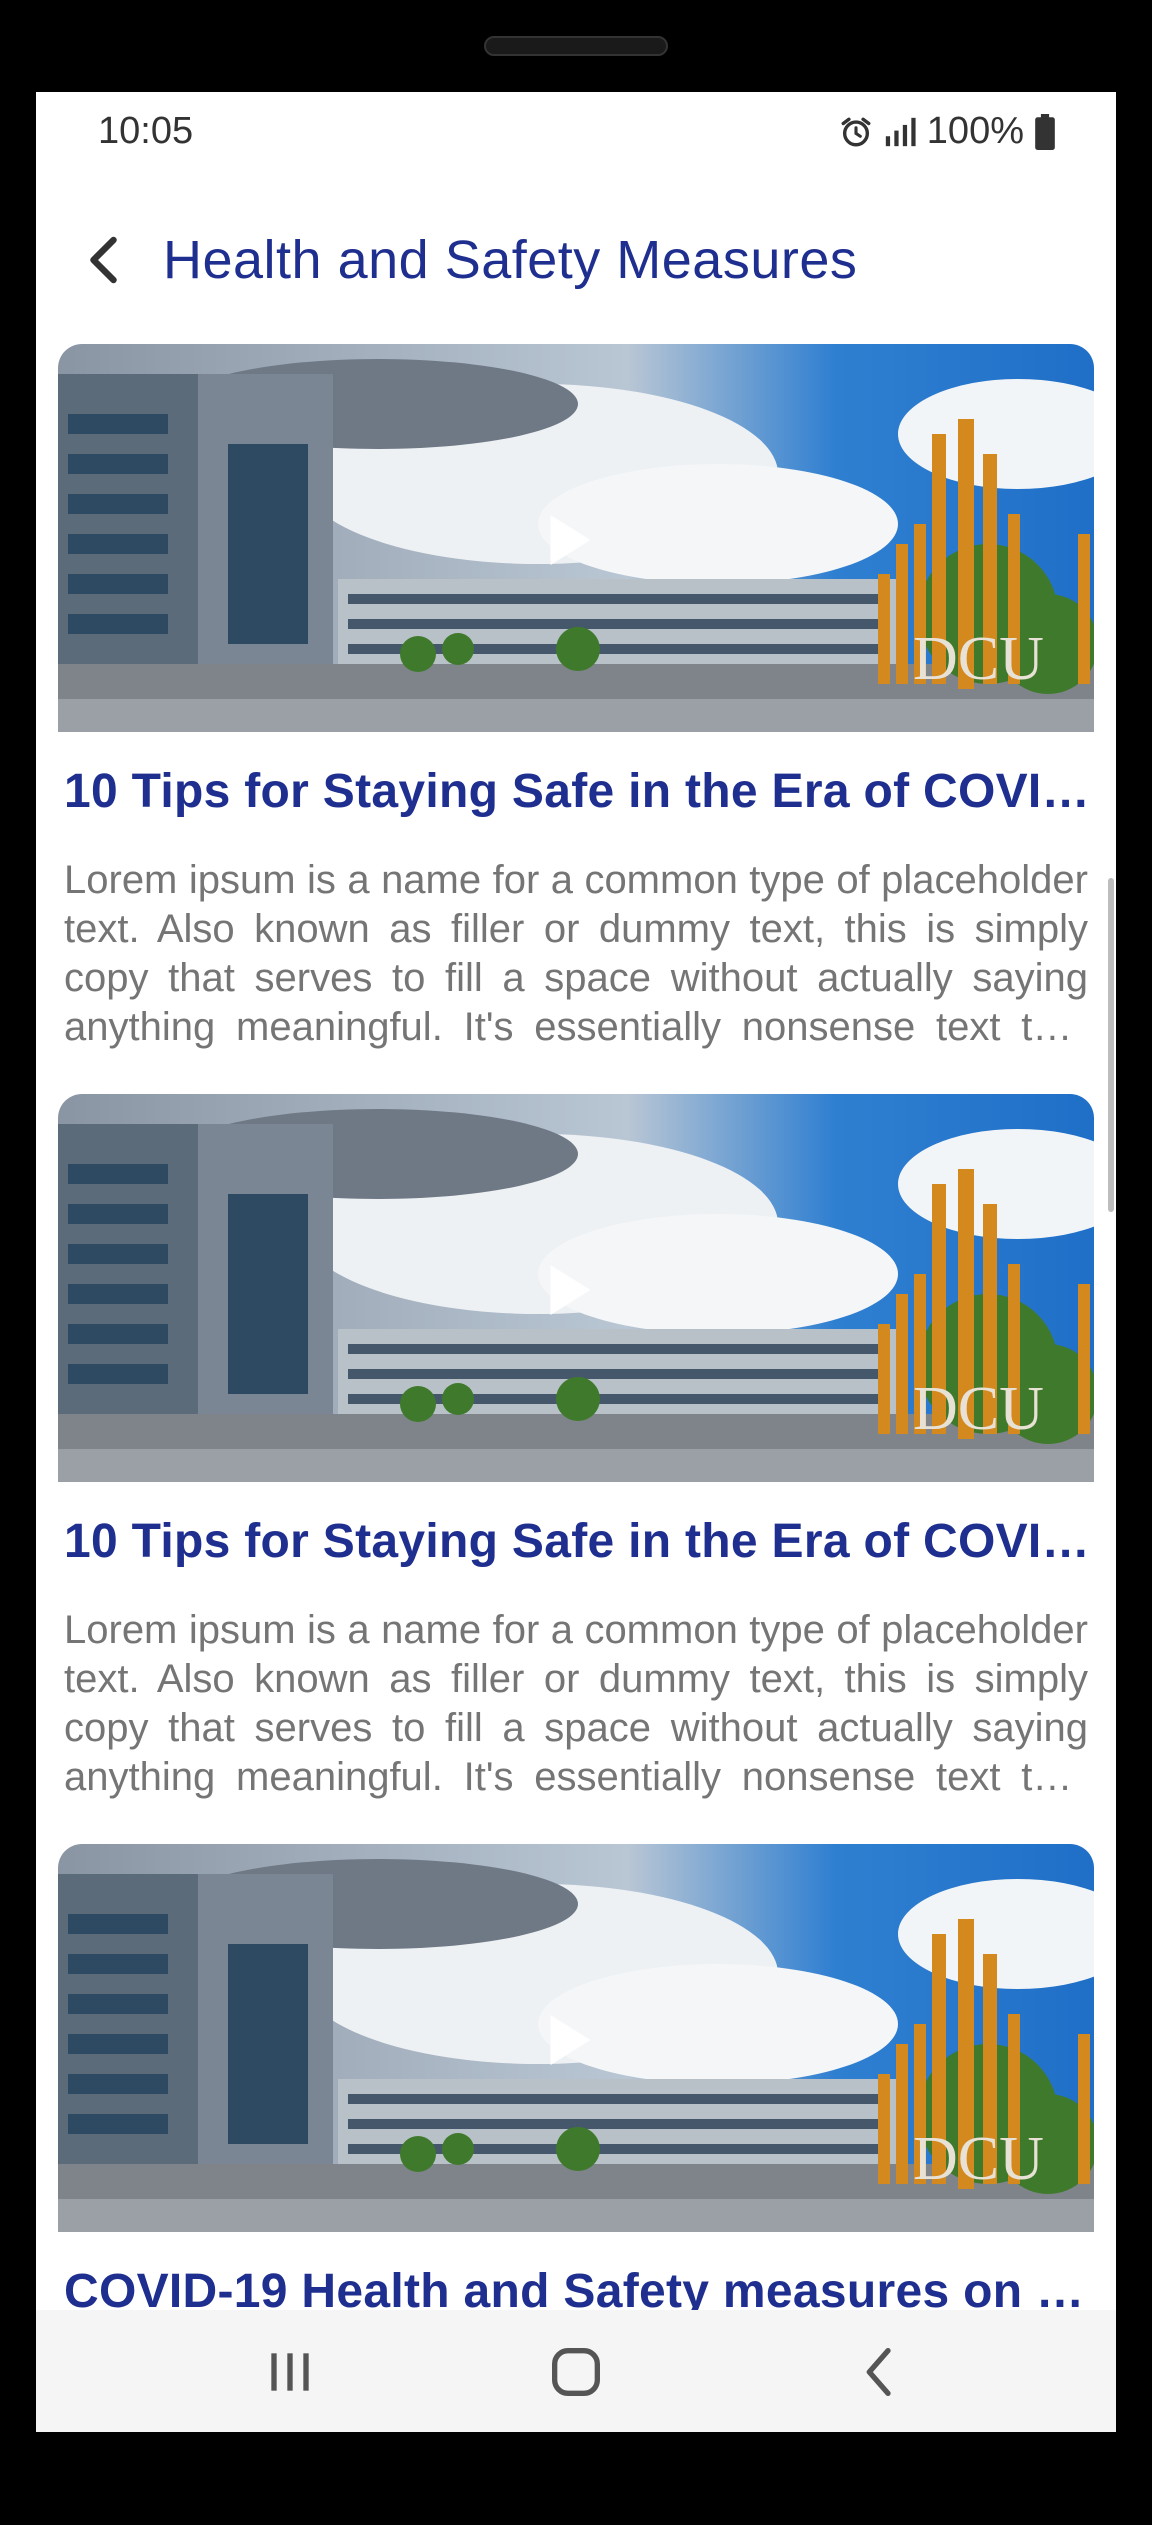 Image resolution: width=1152 pixels, height=2525 pixels. I want to click on battery-percentage: 100%, so click(975, 131).